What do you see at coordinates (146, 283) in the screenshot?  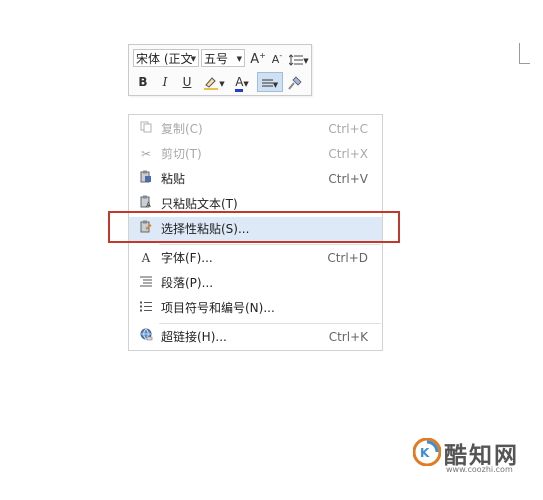 I see `paragraph-icon` at bounding box center [146, 283].